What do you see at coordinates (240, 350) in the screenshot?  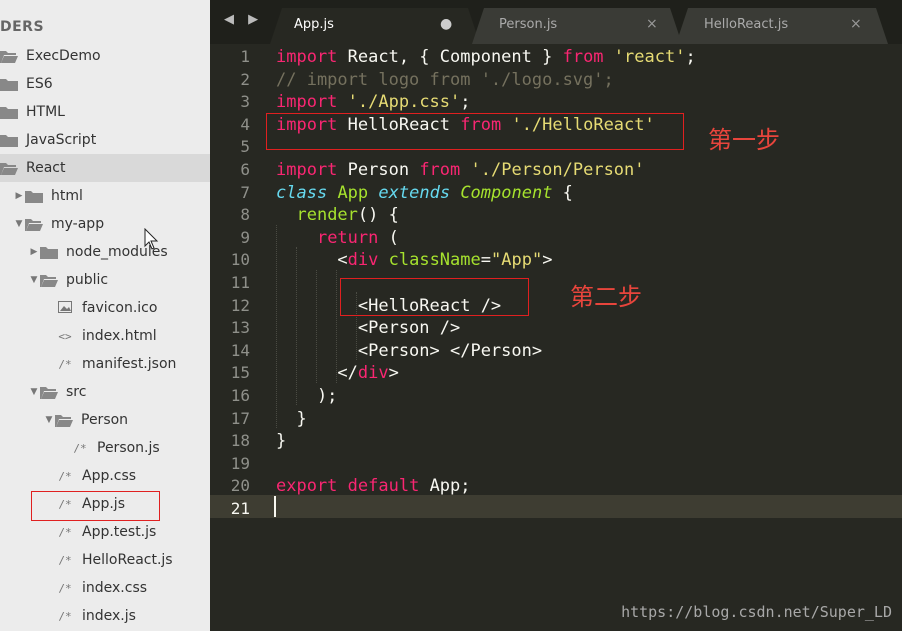 I see `line-number: 14` at bounding box center [240, 350].